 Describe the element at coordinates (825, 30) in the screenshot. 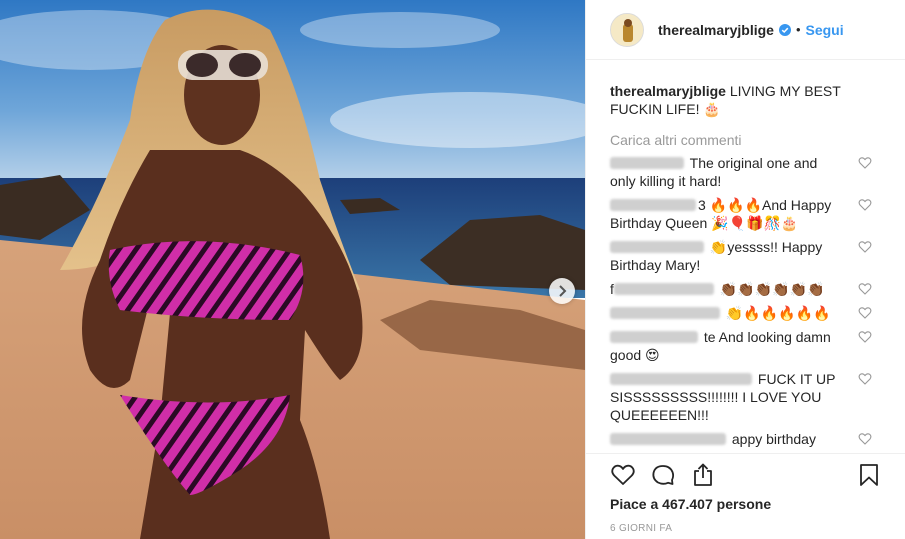

I see `follow-button: Segui` at that location.